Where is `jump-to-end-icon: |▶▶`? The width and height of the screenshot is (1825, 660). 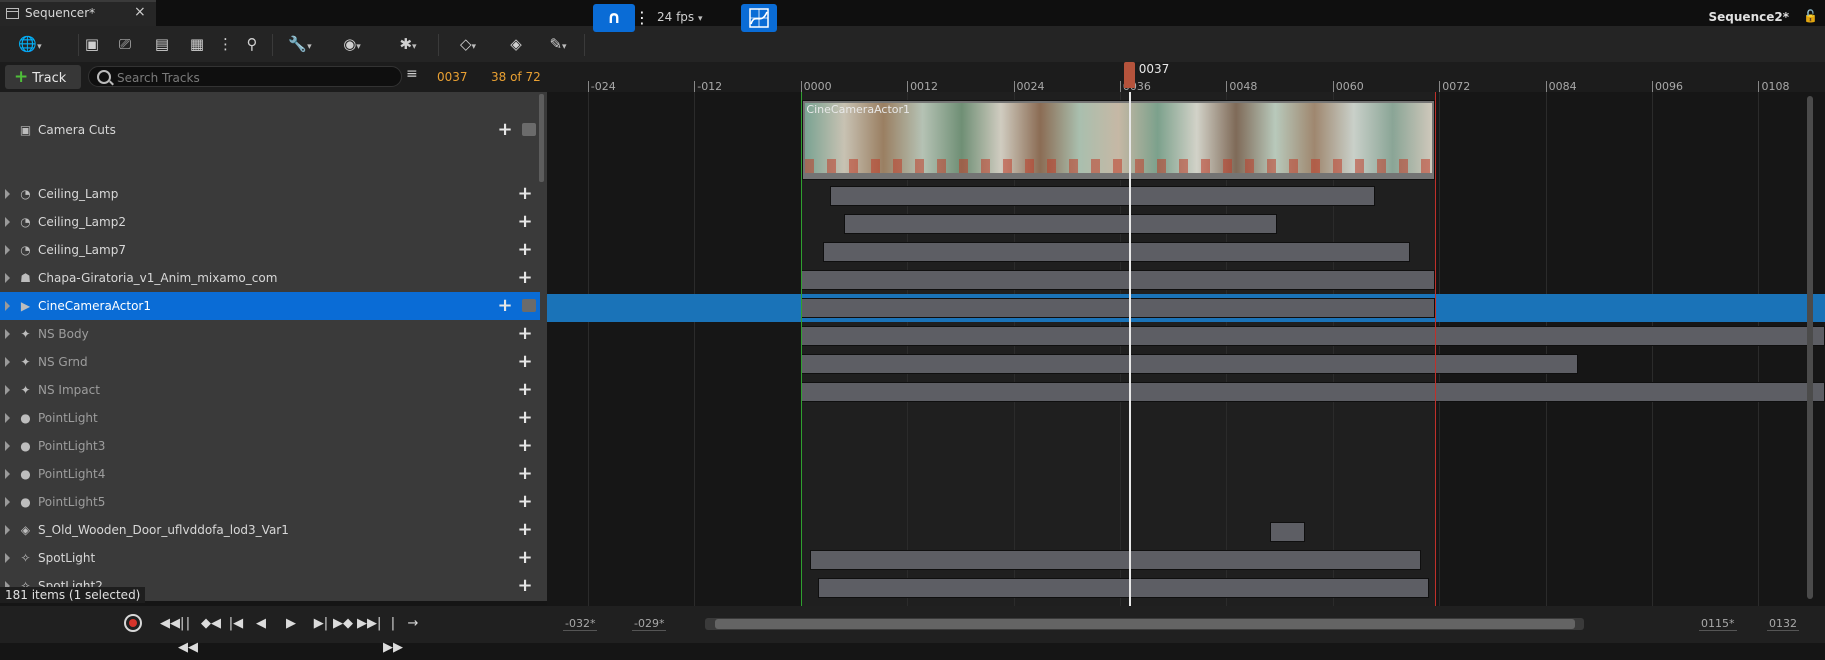 jump-to-end-icon: |▶▶ is located at coordinates (393, 633).